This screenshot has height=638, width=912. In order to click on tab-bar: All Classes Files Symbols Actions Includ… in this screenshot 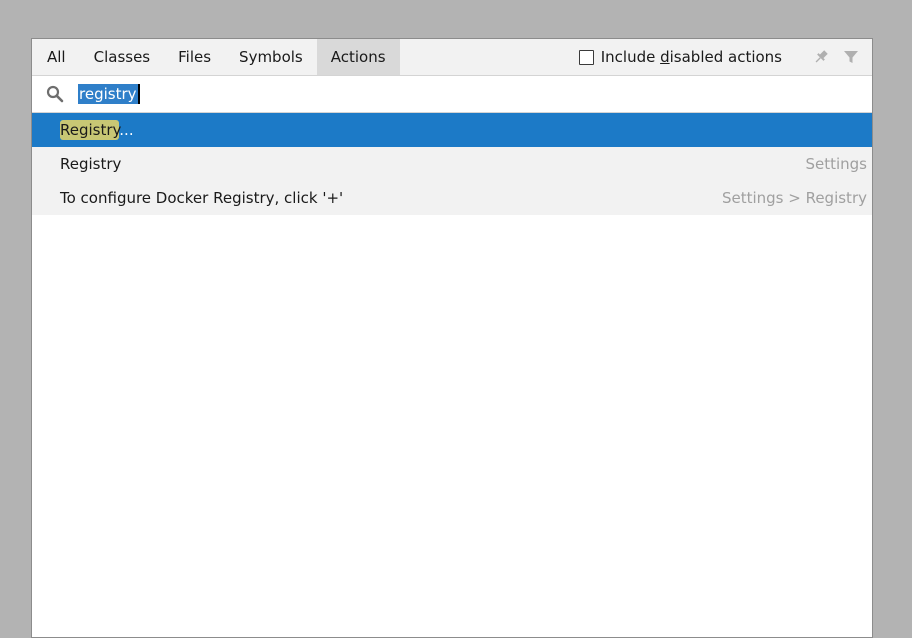, I will do `click(452, 57)`.